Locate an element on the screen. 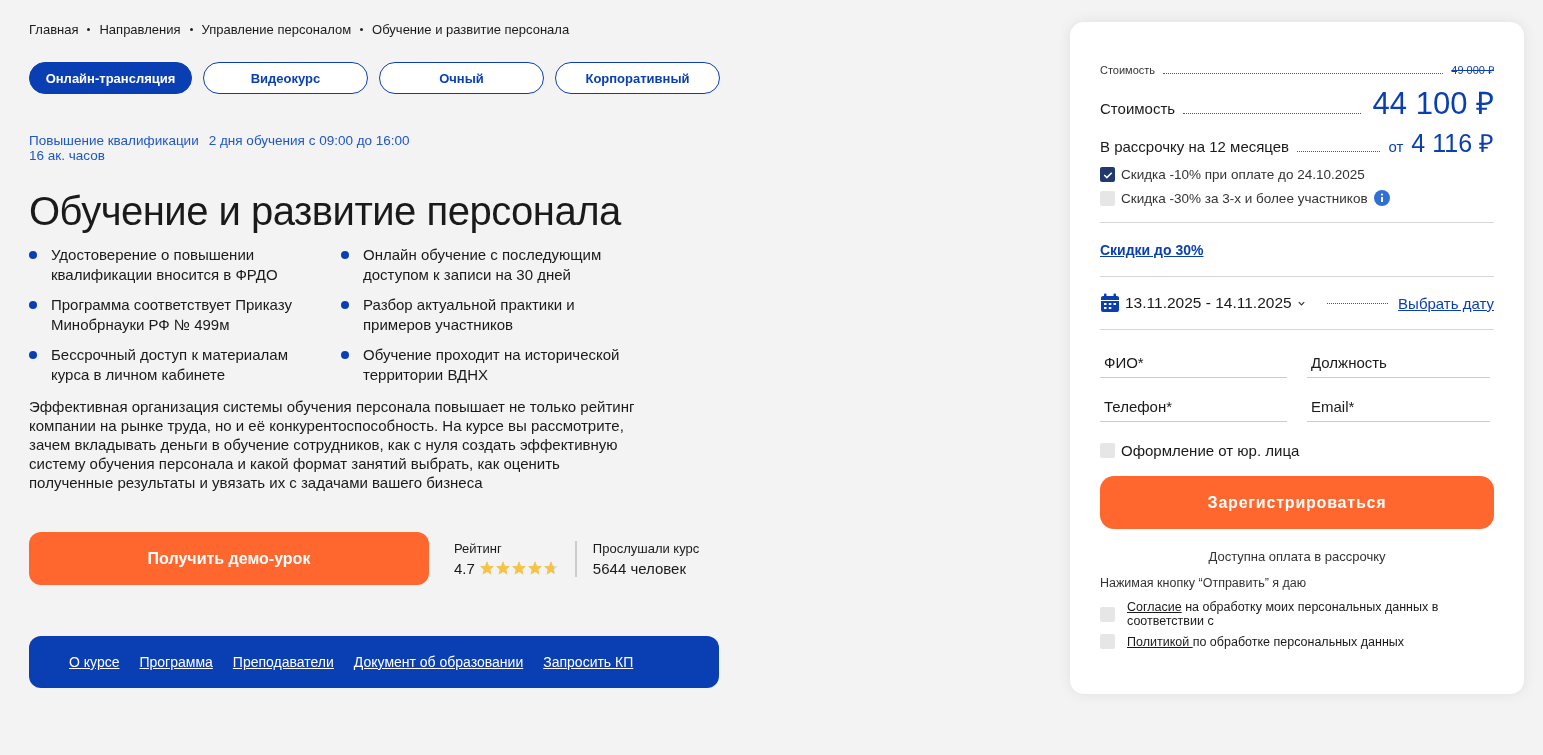 This screenshot has height=755, width=1543. installment-price: 4 116 ₽ is located at coordinates (1452, 143).